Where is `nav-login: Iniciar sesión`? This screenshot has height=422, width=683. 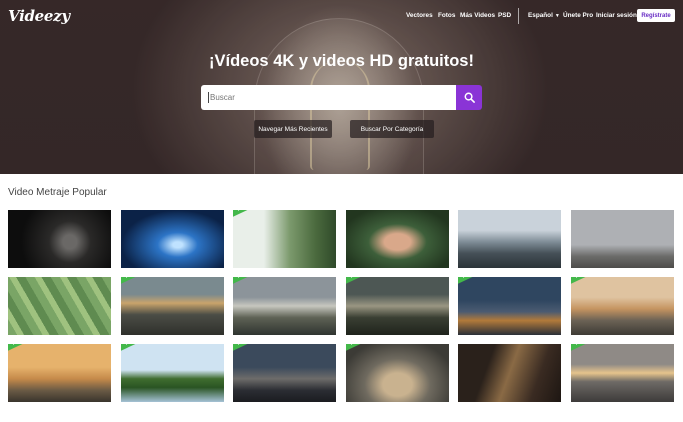 nav-login: Iniciar sesión is located at coordinates (616, 15).